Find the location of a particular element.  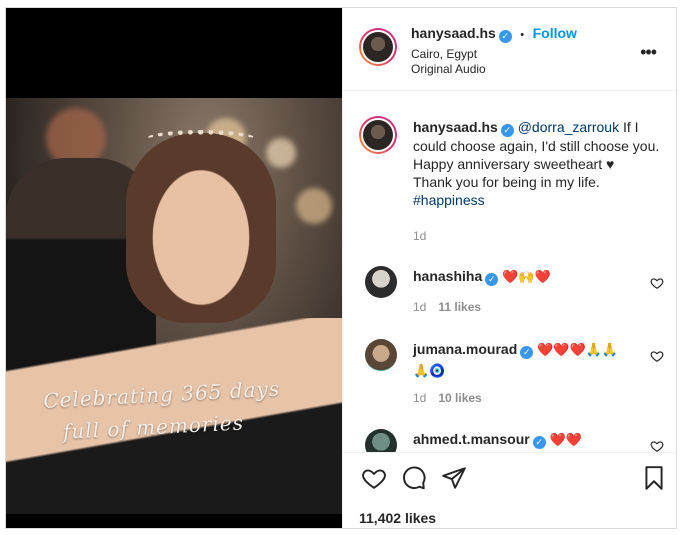

author-line: hanysaad.hs ✓ • Follow is located at coordinates (494, 34).